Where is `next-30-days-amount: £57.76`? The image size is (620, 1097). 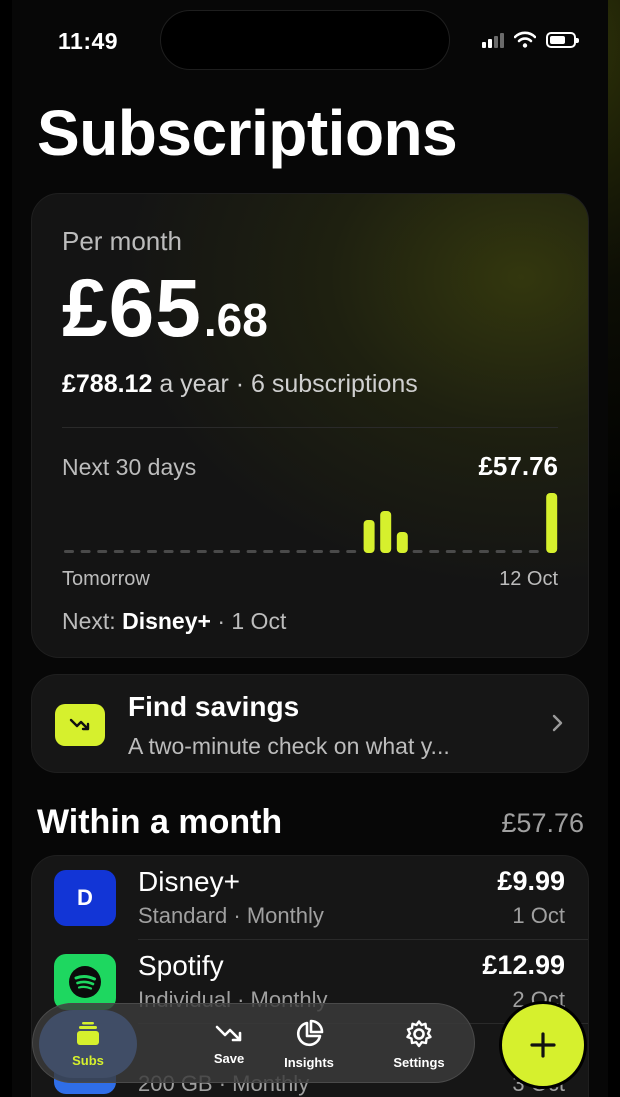 next-30-days-amount: £57.76 is located at coordinates (518, 466).